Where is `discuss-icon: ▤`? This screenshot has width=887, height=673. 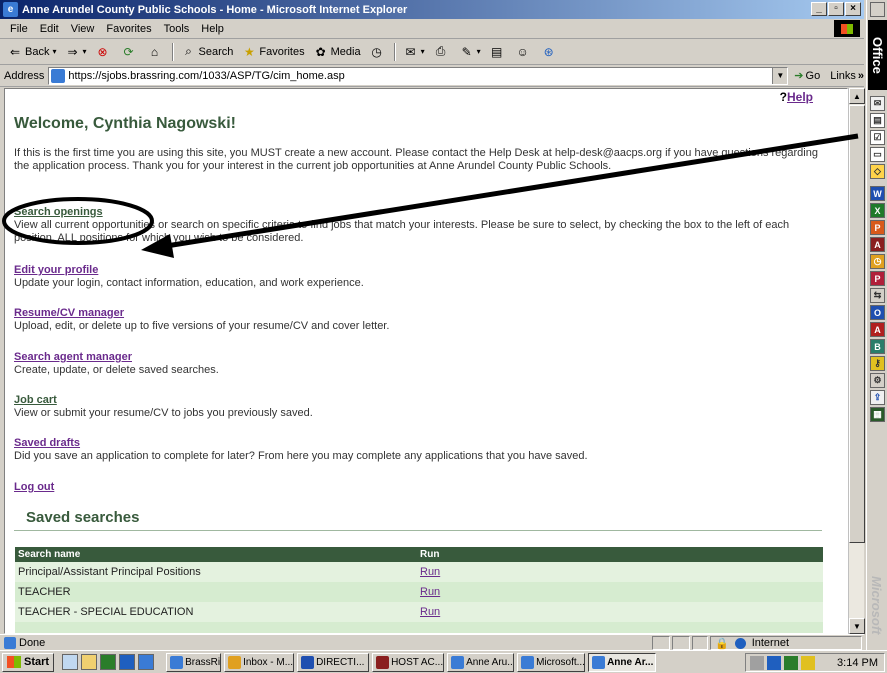
discuss-icon: ▤ is located at coordinates (496, 51).